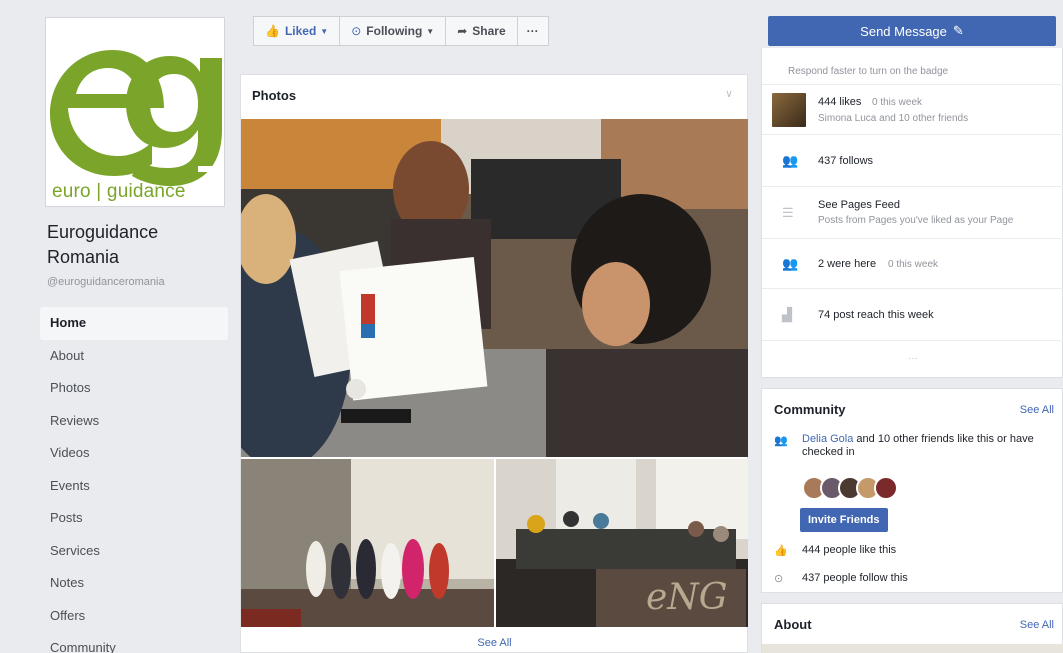 The width and height of the screenshot is (1063, 653). Describe the element at coordinates (134, 453) in the screenshot. I see `nav-item-videos: Videos` at that location.